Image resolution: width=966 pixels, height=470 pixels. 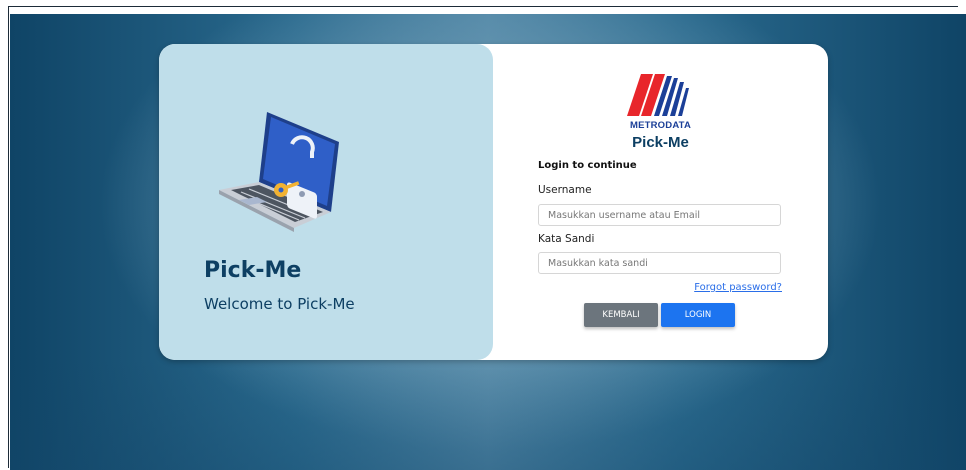 I want to click on app-name: Pick-Me, so click(x=660, y=142).